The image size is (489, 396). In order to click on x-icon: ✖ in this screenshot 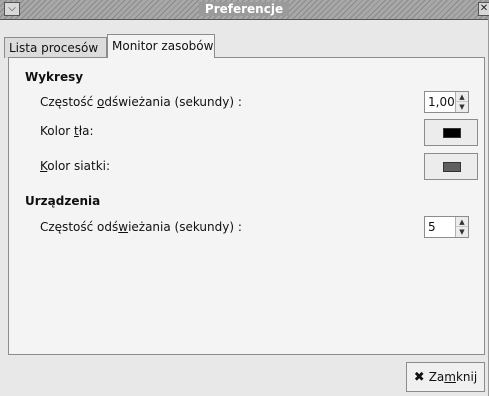, I will do `click(419, 377)`.